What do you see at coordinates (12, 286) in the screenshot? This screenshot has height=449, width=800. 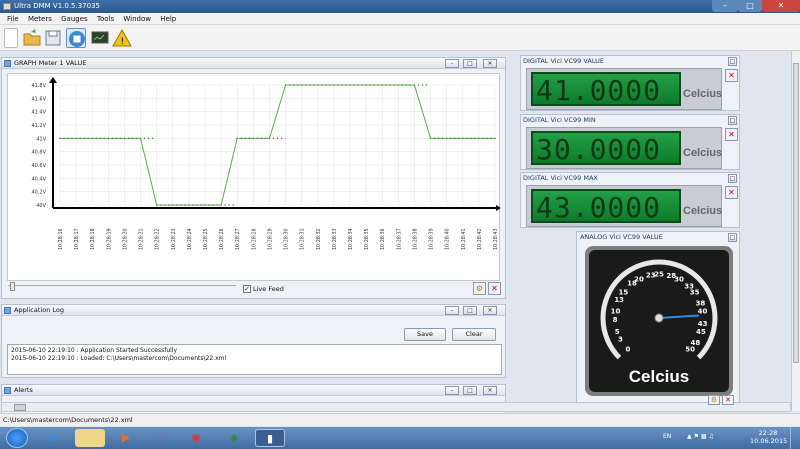 I see `zoom-slider-thumb` at bounding box center [12, 286].